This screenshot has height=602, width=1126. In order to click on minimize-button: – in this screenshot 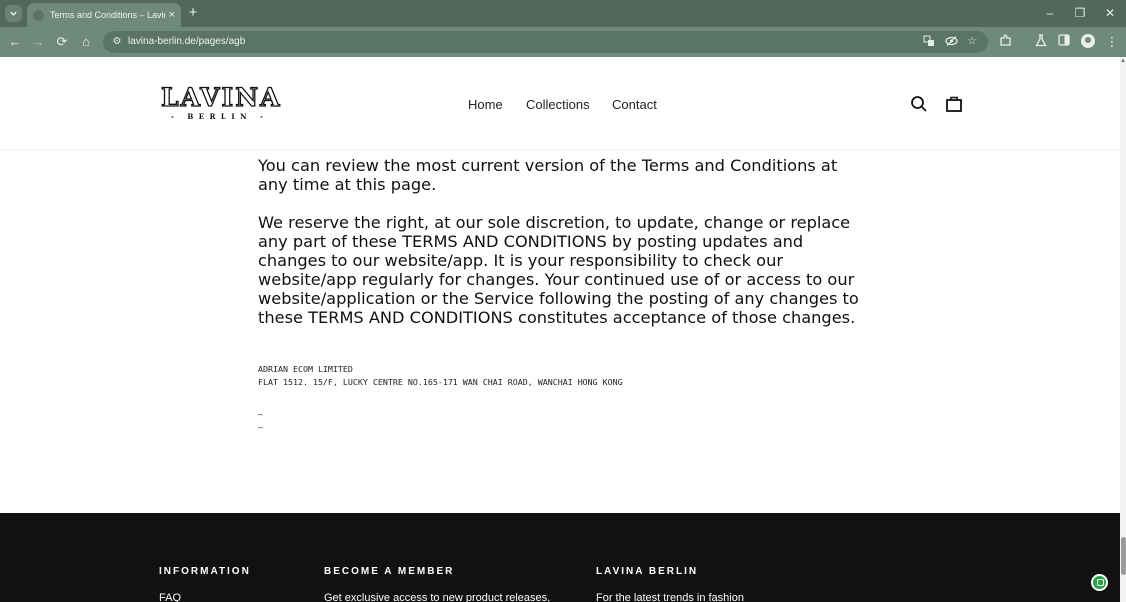, I will do `click(1050, 13)`.